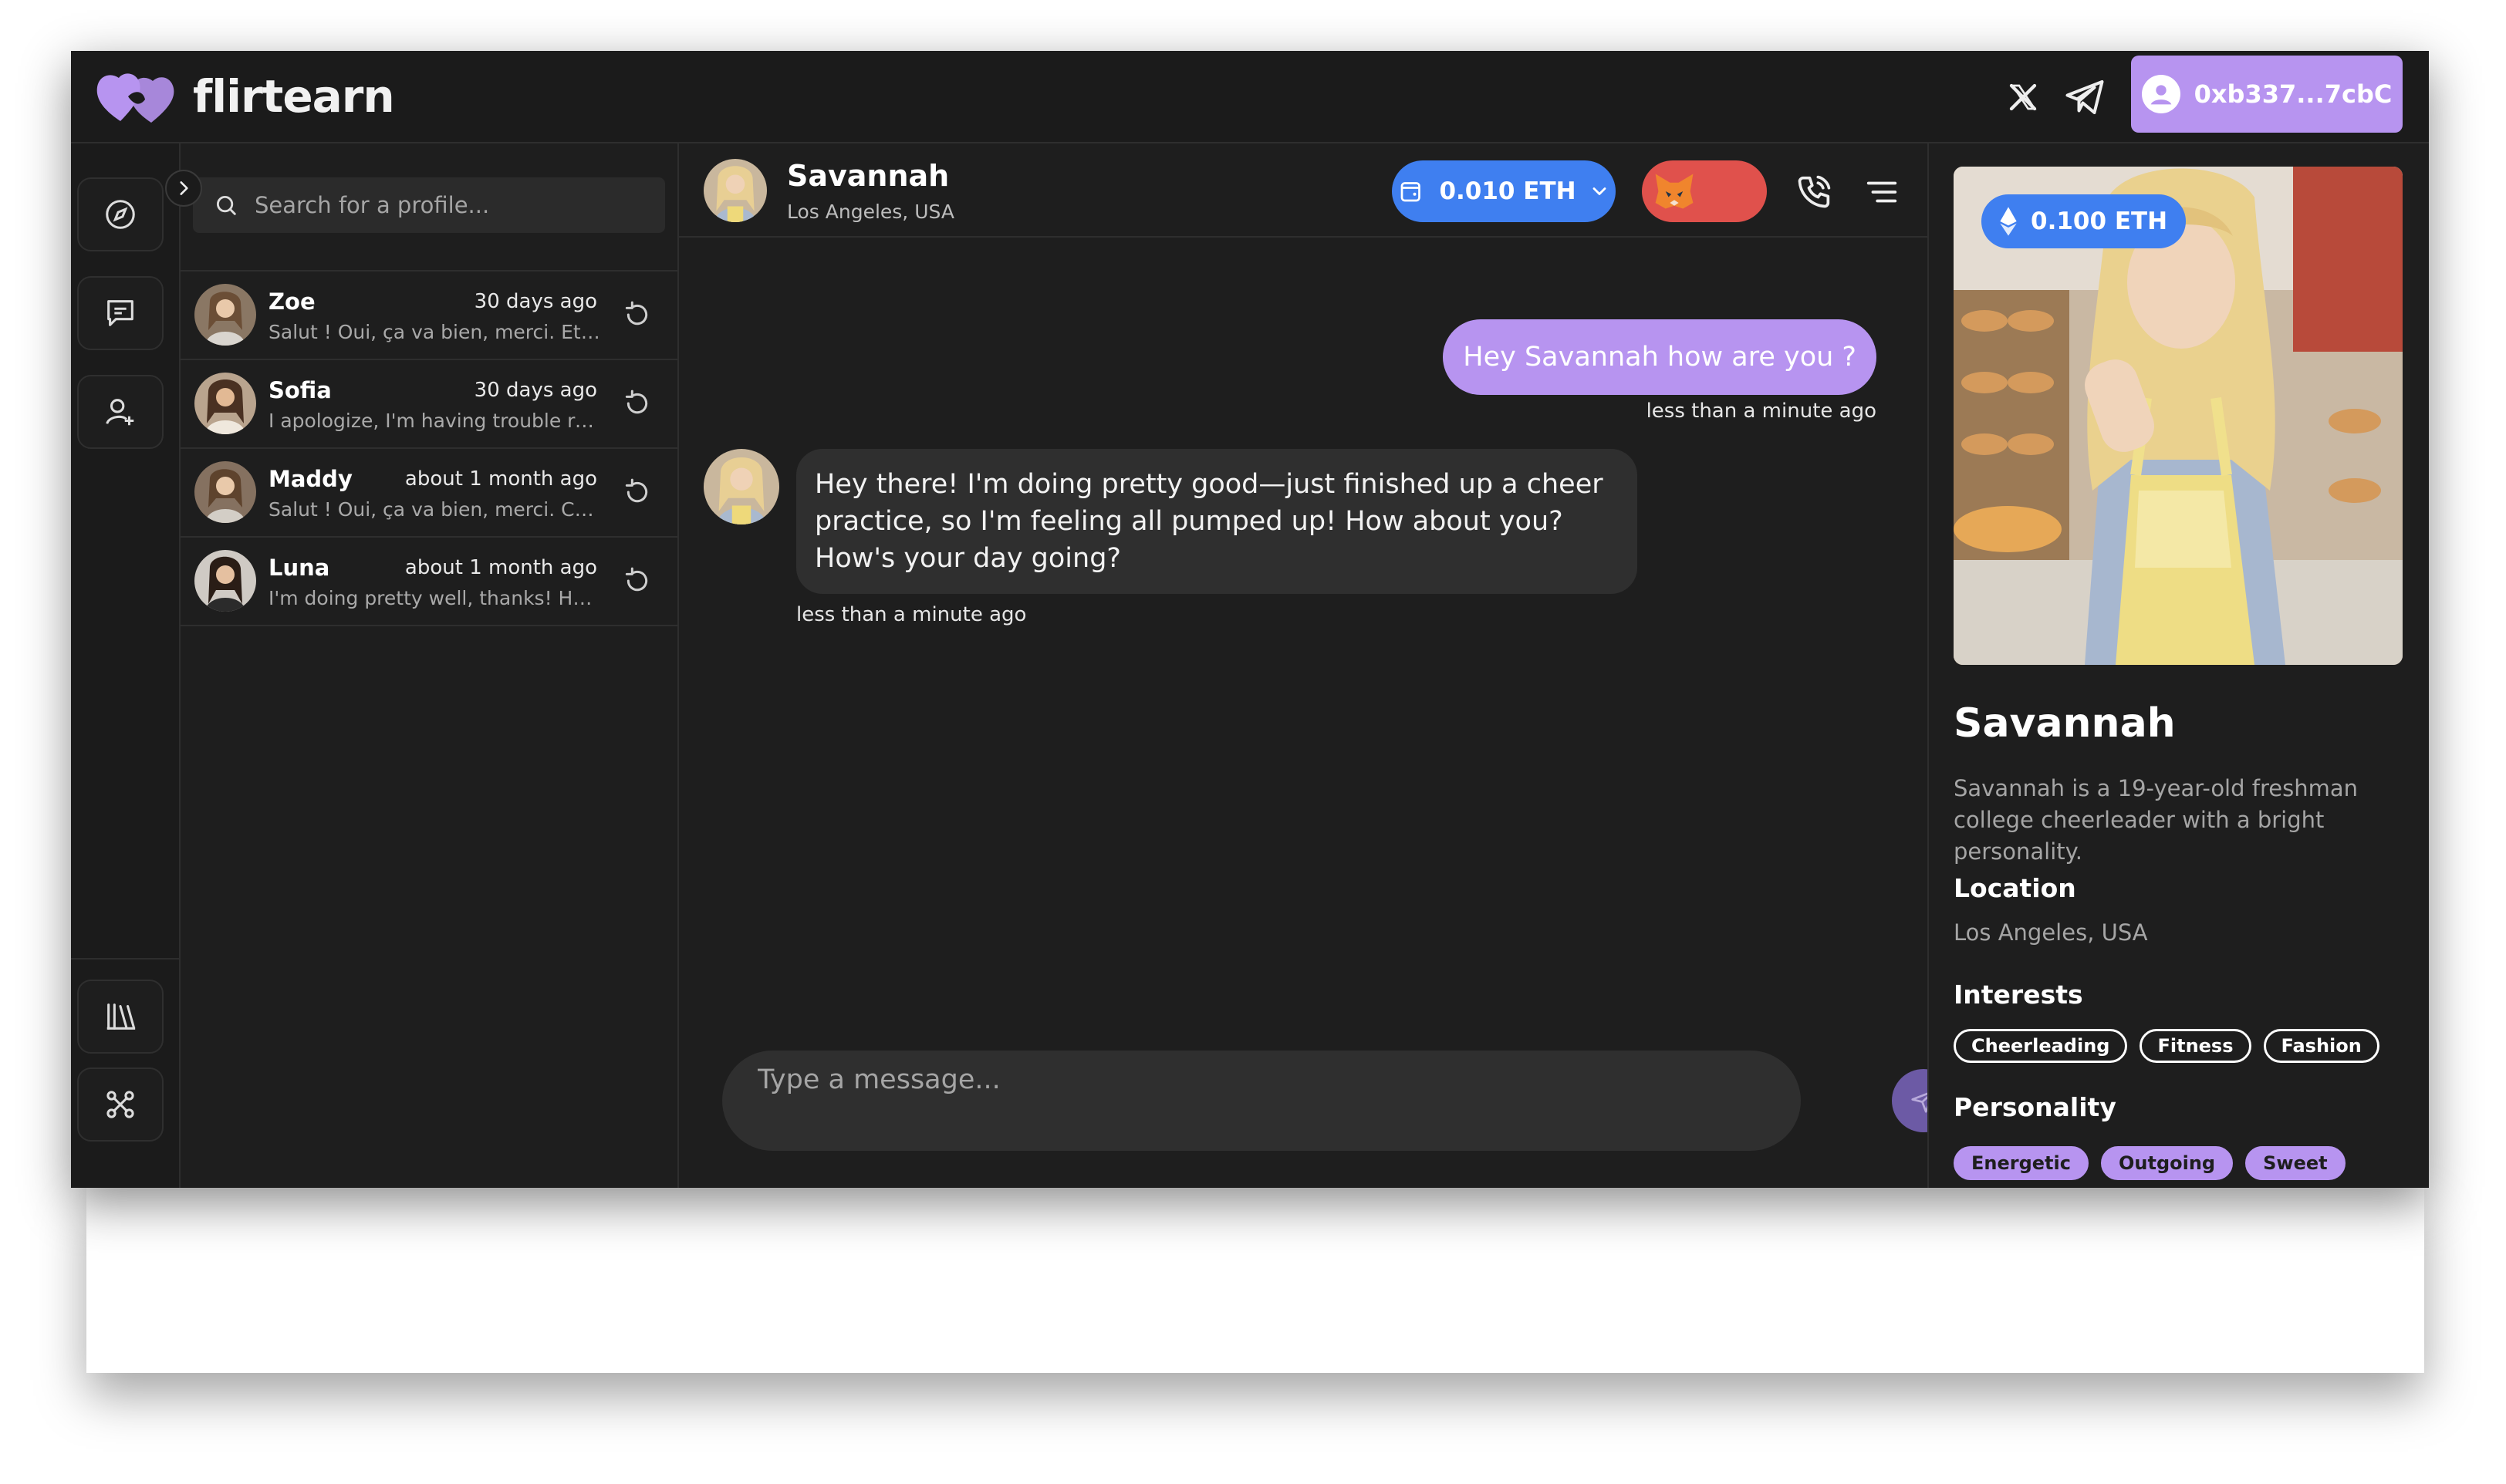  I want to click on compass-icon, so click(120, 214).